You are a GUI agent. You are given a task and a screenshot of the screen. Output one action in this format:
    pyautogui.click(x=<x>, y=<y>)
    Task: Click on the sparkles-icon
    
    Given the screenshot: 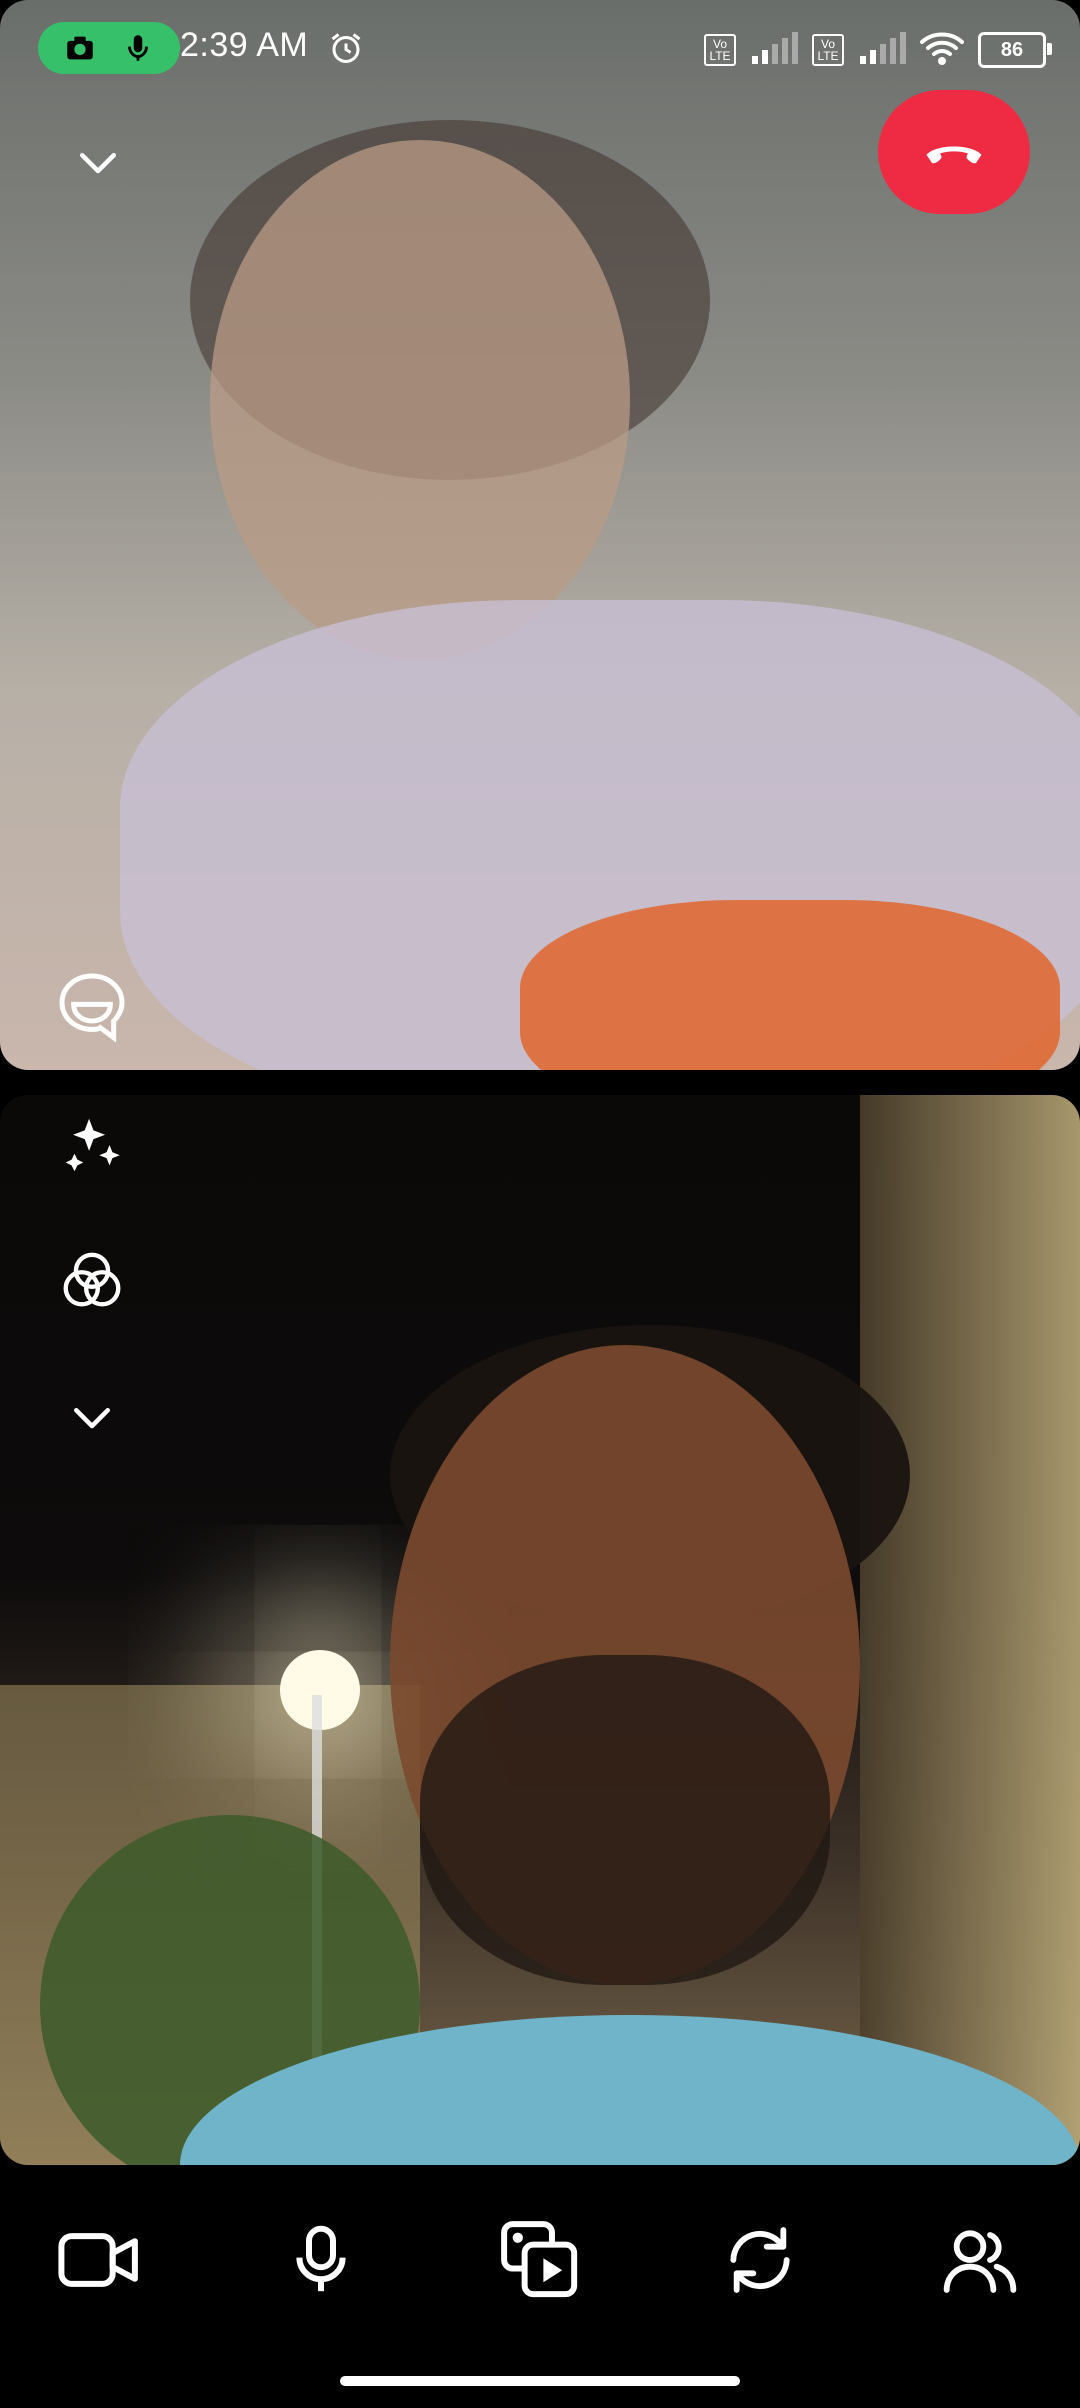 What is the action you would take?
    pyautogui.click(x=92, y=1145)
    